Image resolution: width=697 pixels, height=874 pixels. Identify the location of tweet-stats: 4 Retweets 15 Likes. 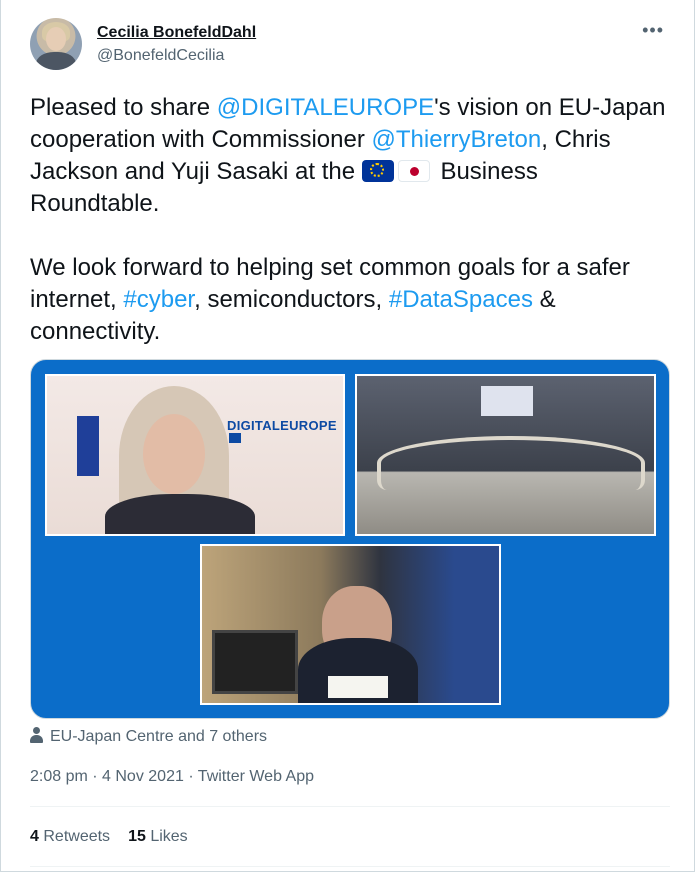
(109, 837).